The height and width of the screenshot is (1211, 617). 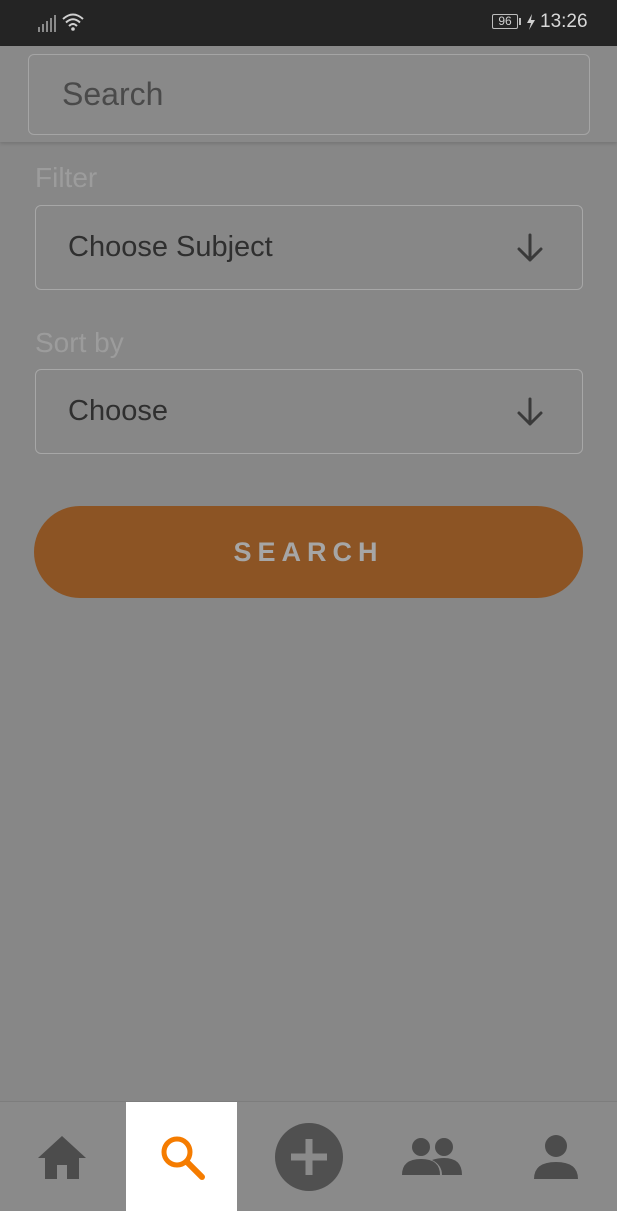 I want to click on battery-level: 96, so click(x=505, y=21).